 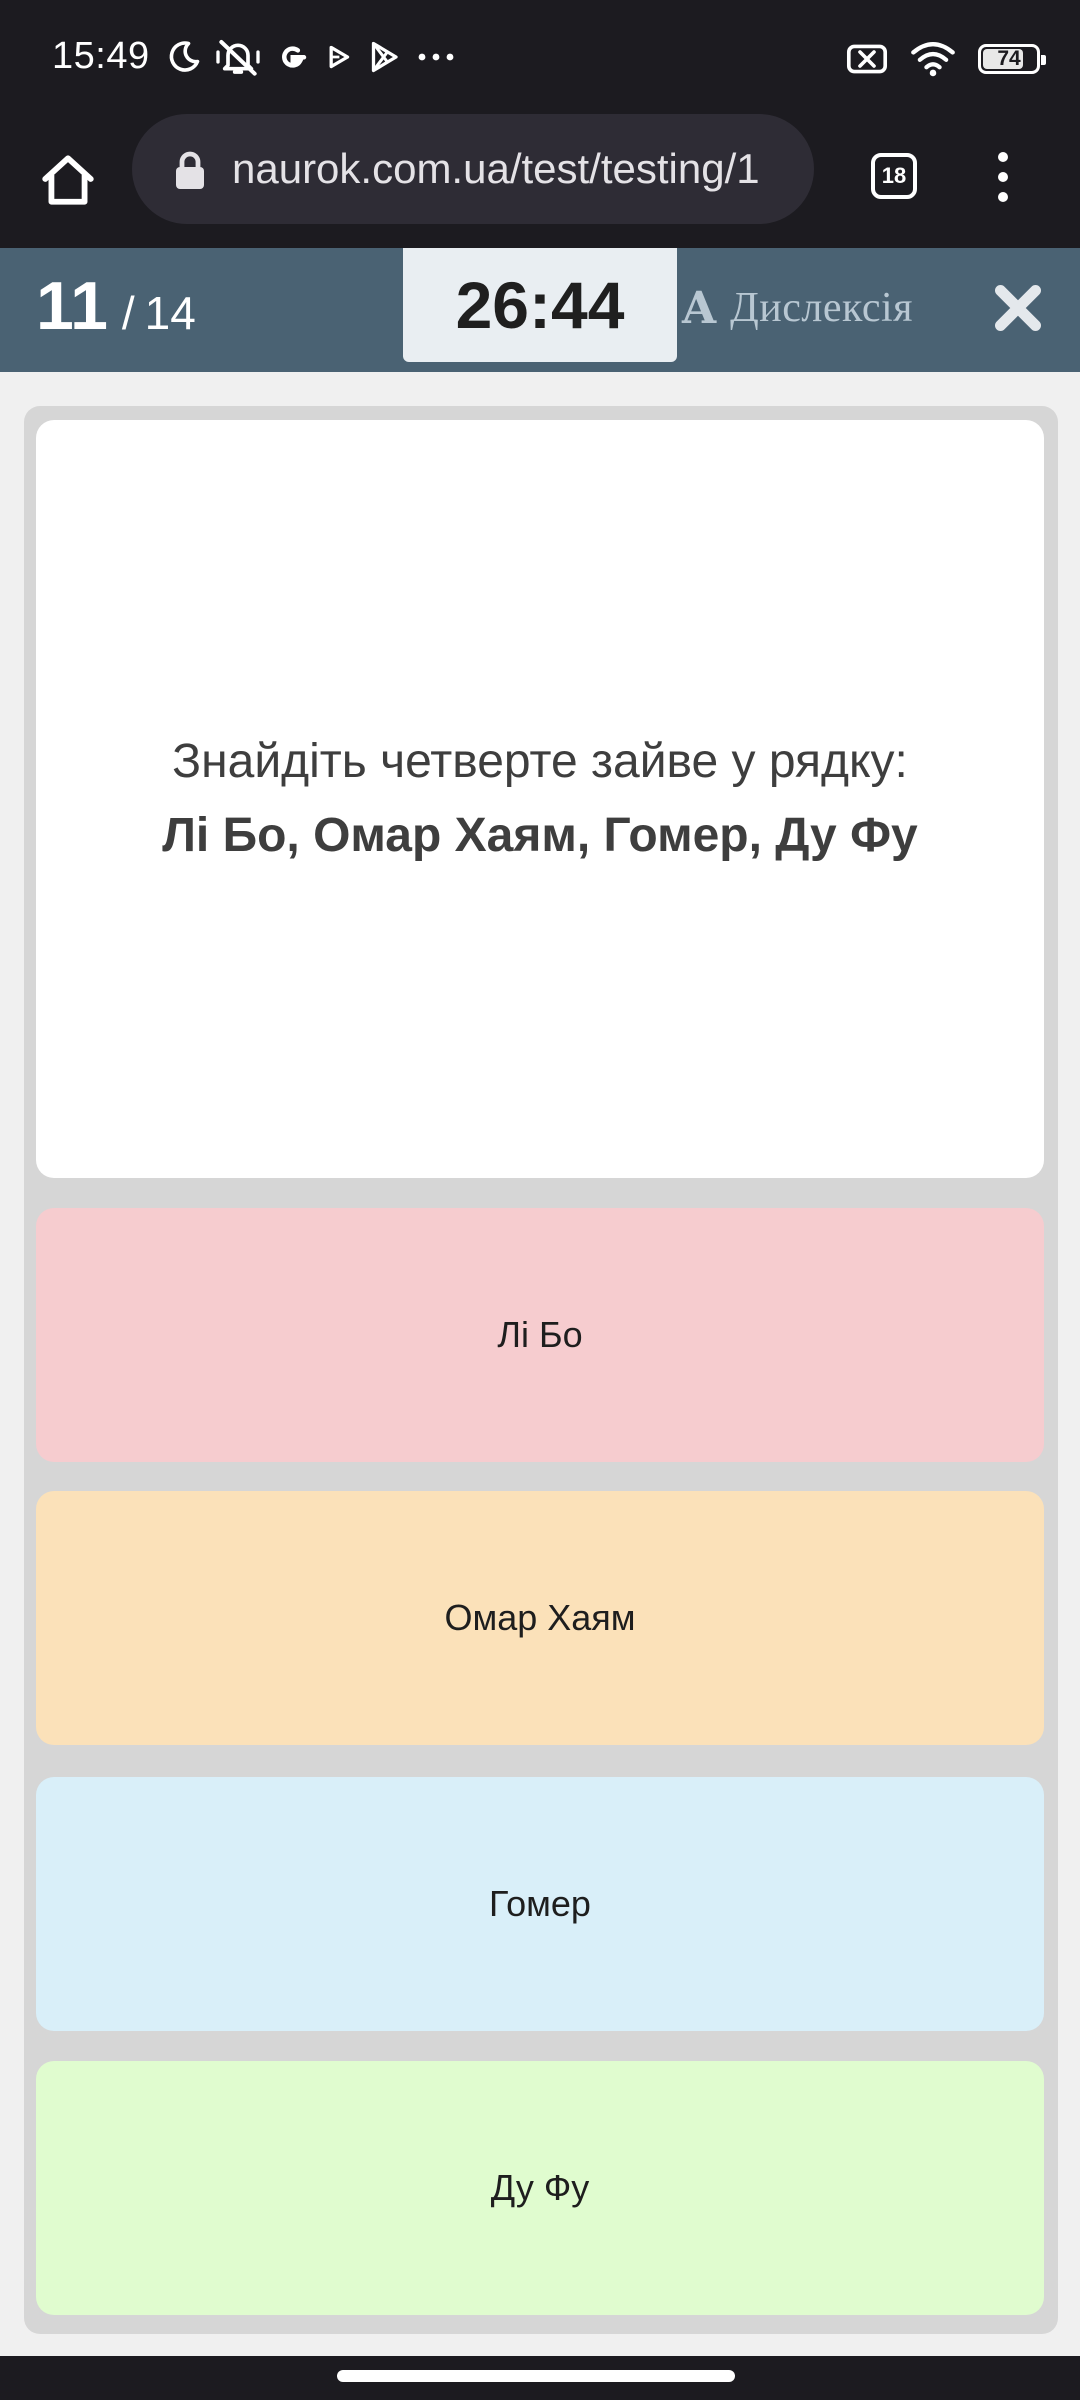 I want to click on status-time: 15:49, so click(x=101, y=56).